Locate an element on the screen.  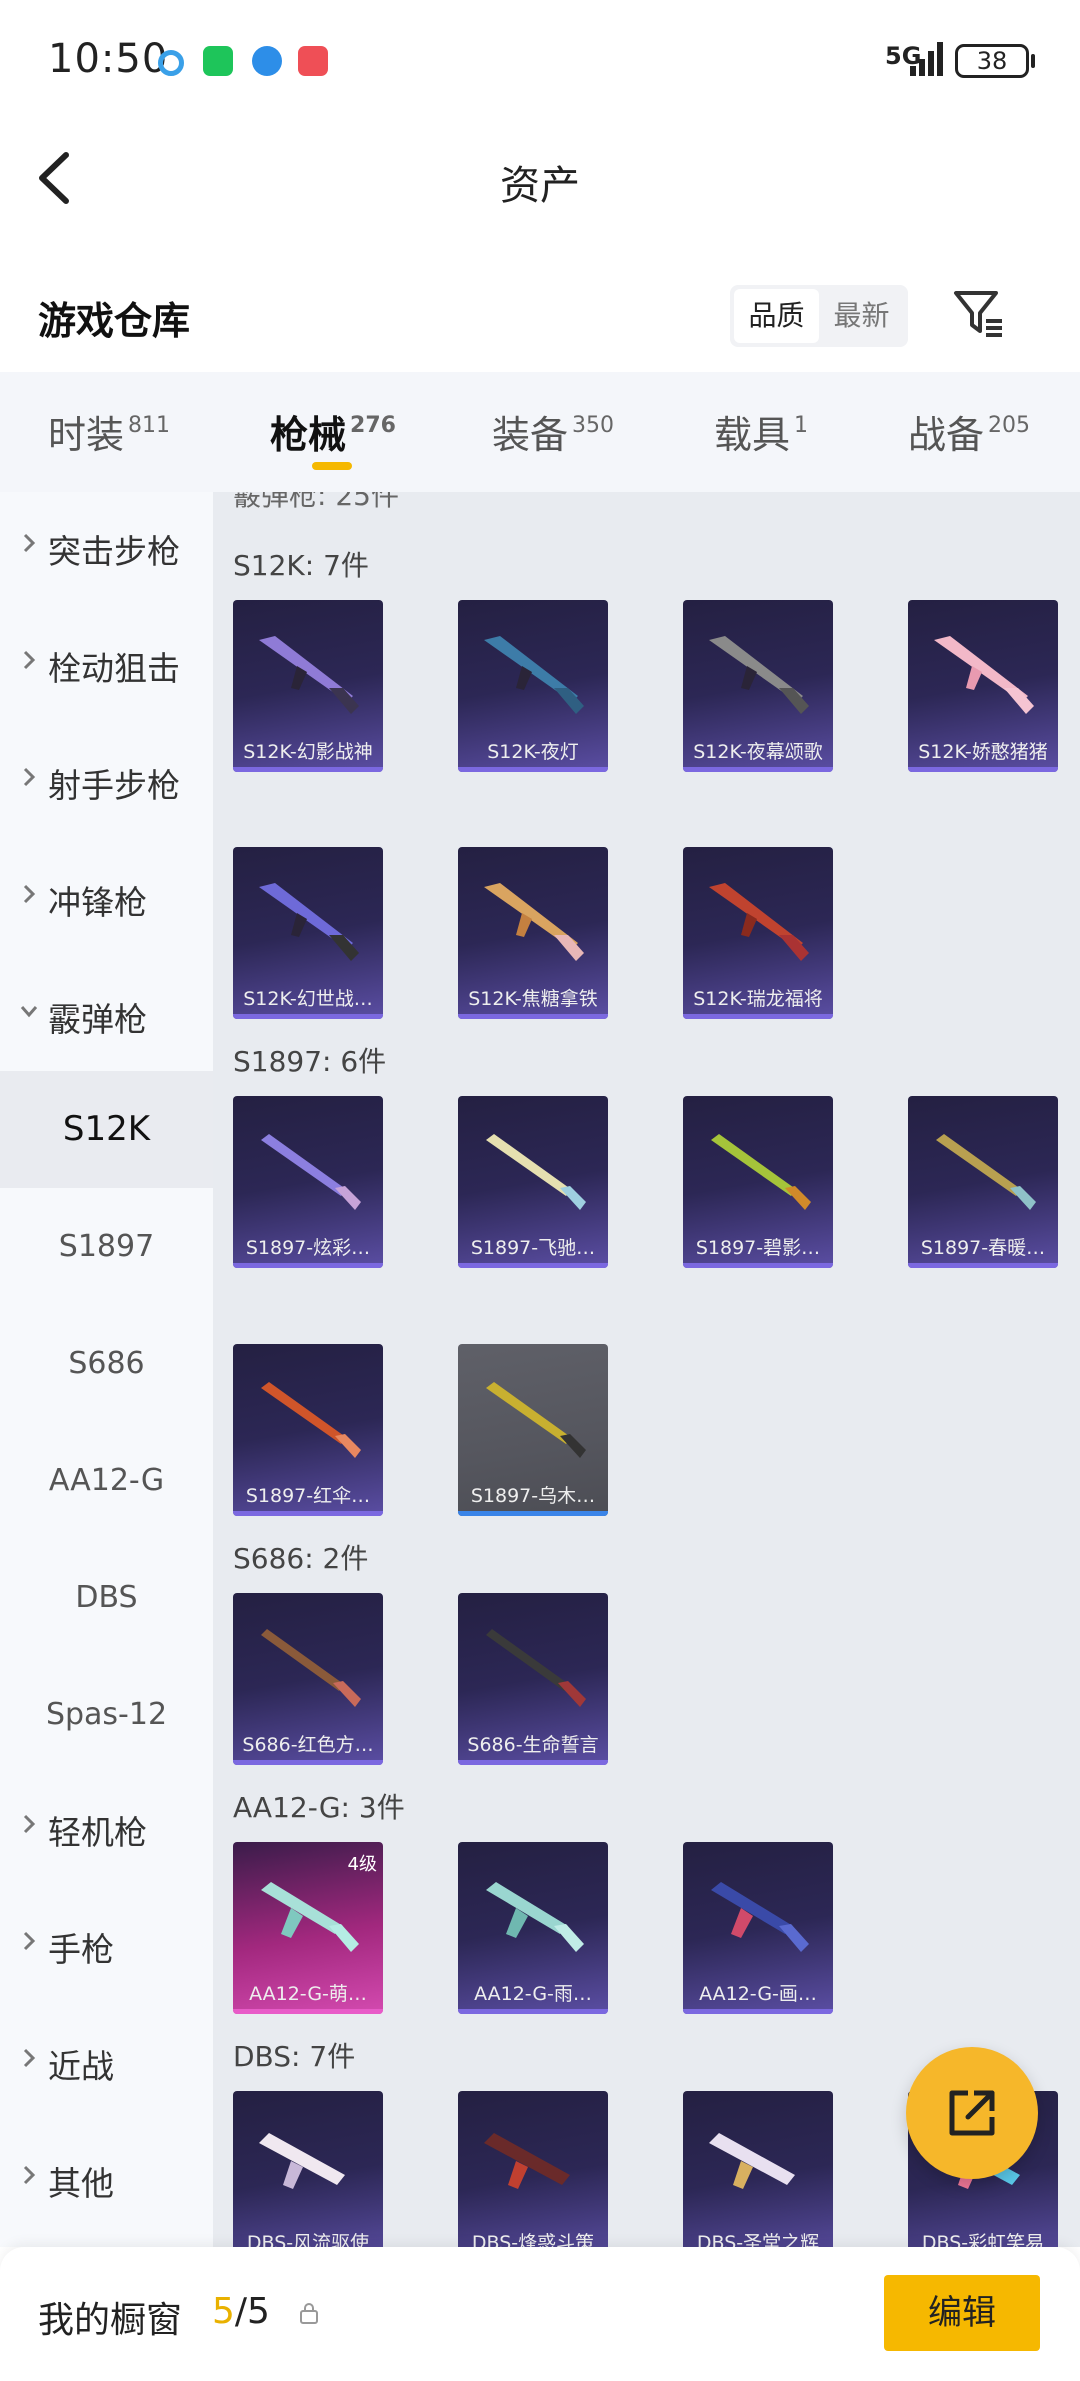
tab-fashion: 时装 811 is located at coordinates (109, 431).